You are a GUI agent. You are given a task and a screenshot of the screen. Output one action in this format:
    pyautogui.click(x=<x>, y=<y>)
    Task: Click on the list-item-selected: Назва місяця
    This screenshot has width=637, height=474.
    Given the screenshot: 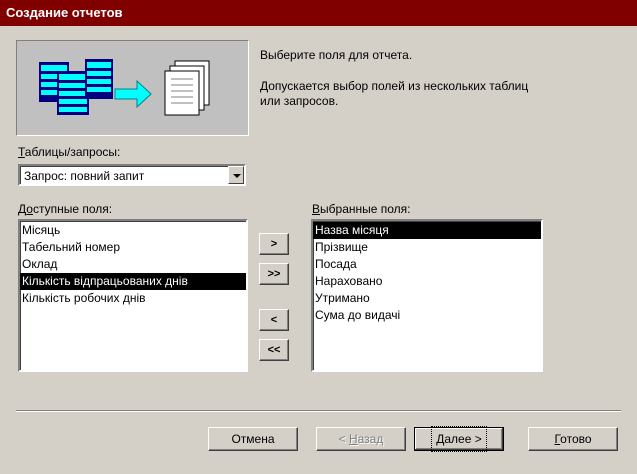 What is the action you would take?
    pyautogui.click(x=427, y=230)
    